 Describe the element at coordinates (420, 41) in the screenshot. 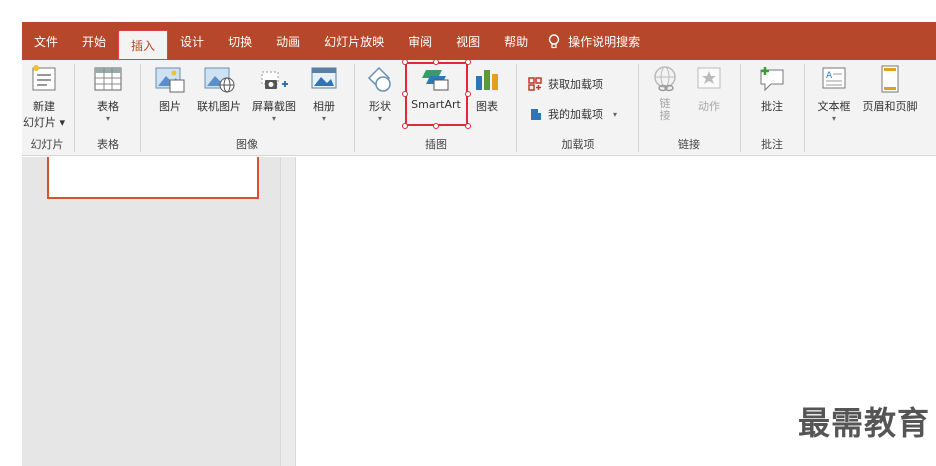

I see `tab-review: 审阅` at that location.